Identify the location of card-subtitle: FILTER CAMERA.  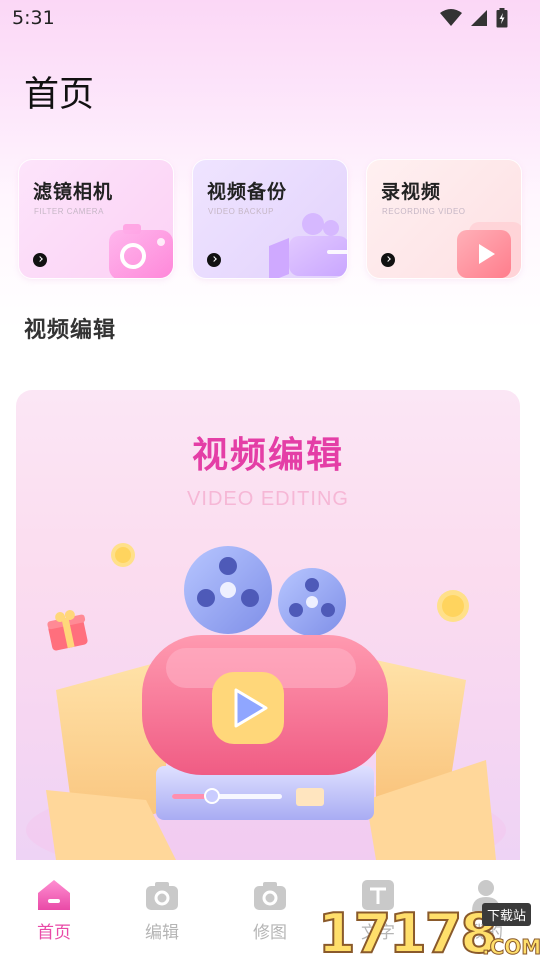
(69, 211).